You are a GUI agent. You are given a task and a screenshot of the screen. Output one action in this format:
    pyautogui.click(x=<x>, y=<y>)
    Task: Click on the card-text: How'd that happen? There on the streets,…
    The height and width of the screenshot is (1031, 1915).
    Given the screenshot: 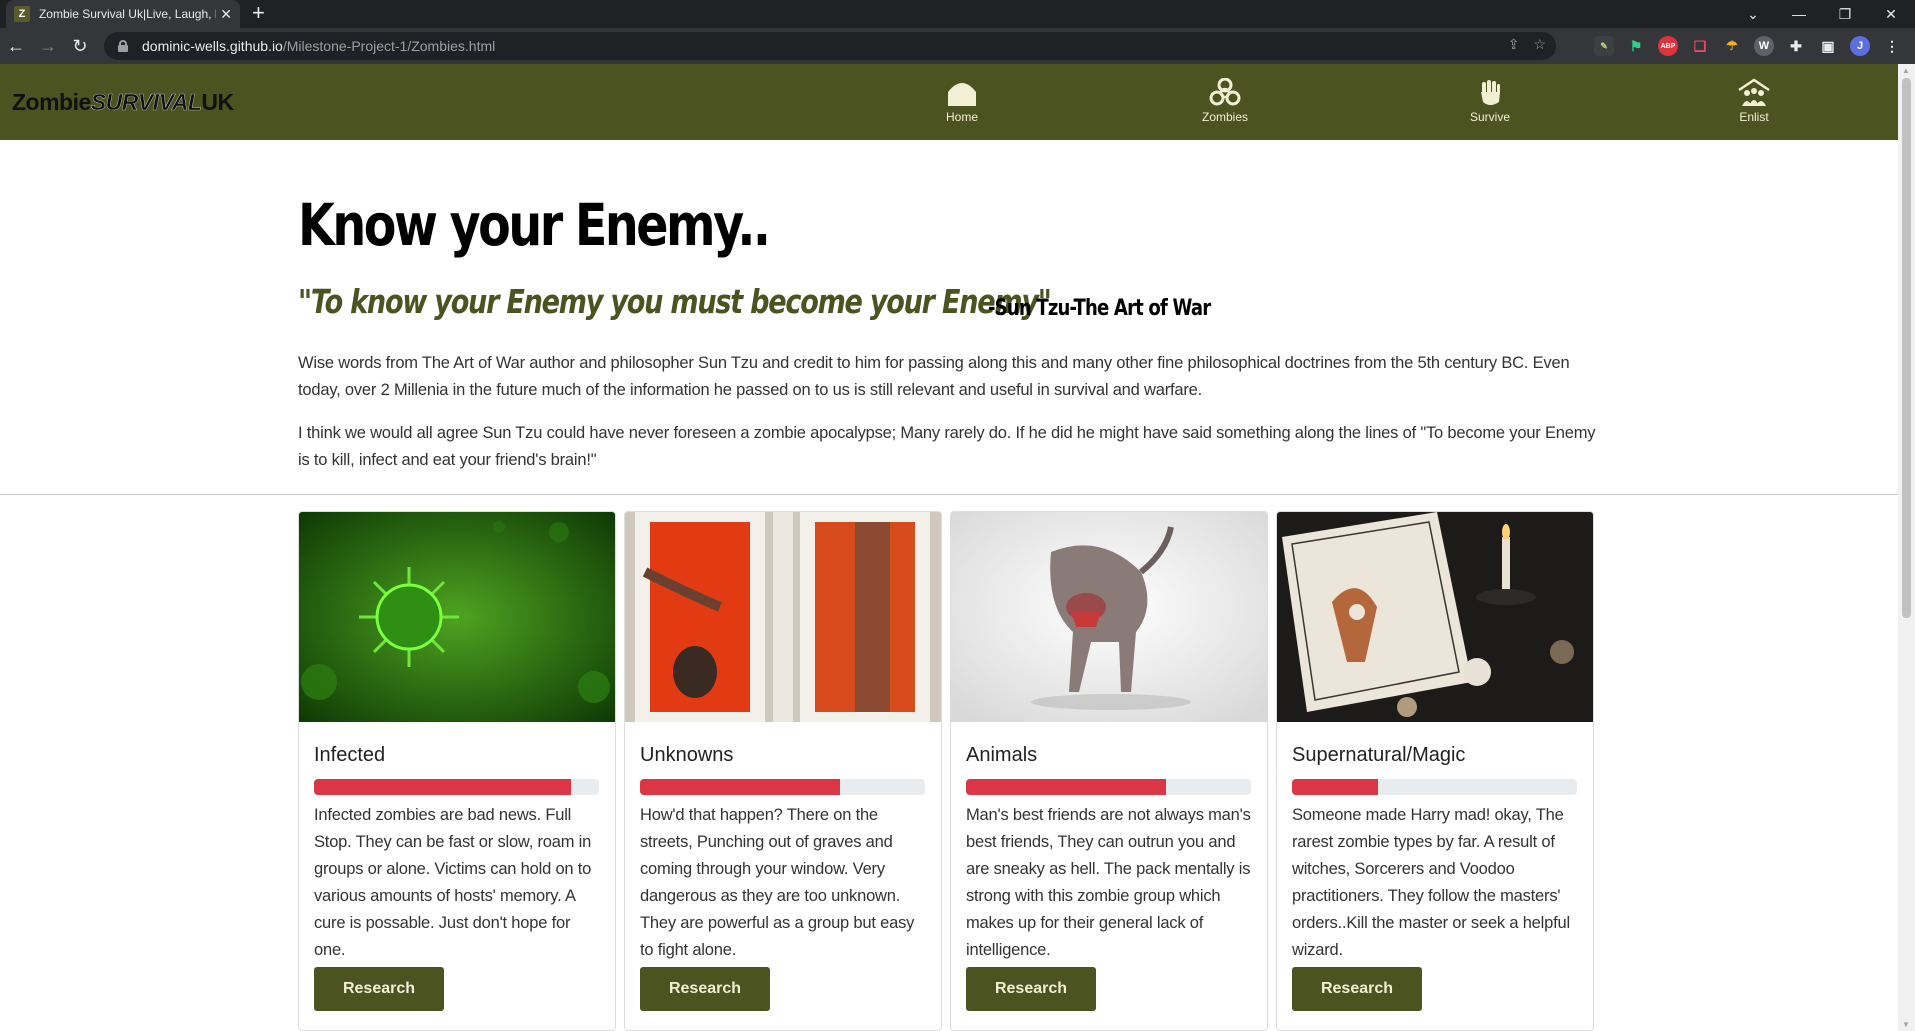 What is the action you would take?
    pyautogui.click(x=777, y=882)
    